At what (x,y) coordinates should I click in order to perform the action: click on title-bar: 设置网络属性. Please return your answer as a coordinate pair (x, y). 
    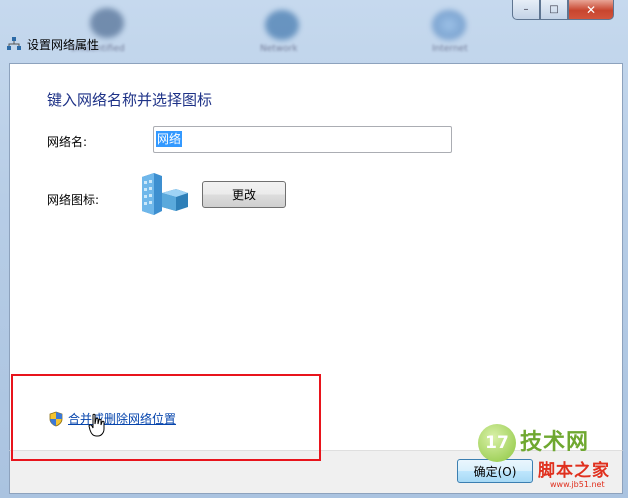
    Looking at the image, I should click on (52, 44).